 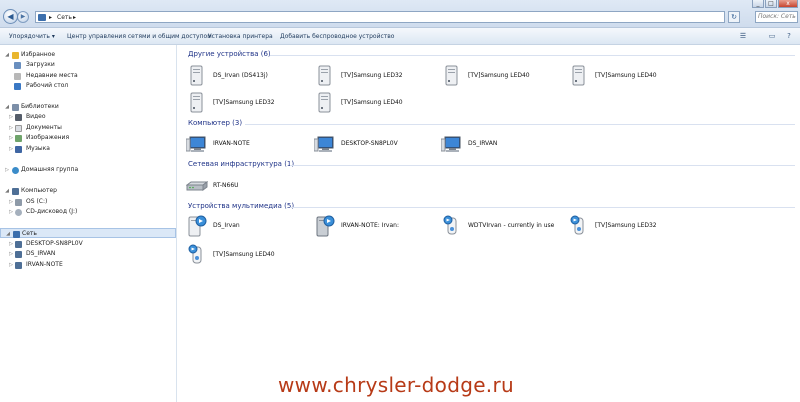 What do you see at coordinates (48, 137) in the screenshot?
I see `tree-label: Изображения` at bounding box center [48, 137].